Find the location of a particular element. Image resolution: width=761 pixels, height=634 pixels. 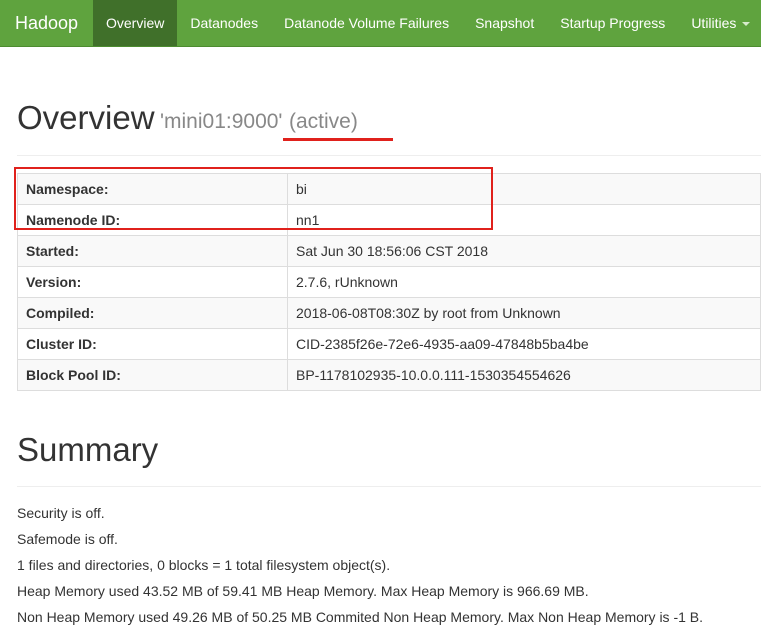

table-row: Version: 2.7.6, rUnknown is located at coordinates (389, 282).